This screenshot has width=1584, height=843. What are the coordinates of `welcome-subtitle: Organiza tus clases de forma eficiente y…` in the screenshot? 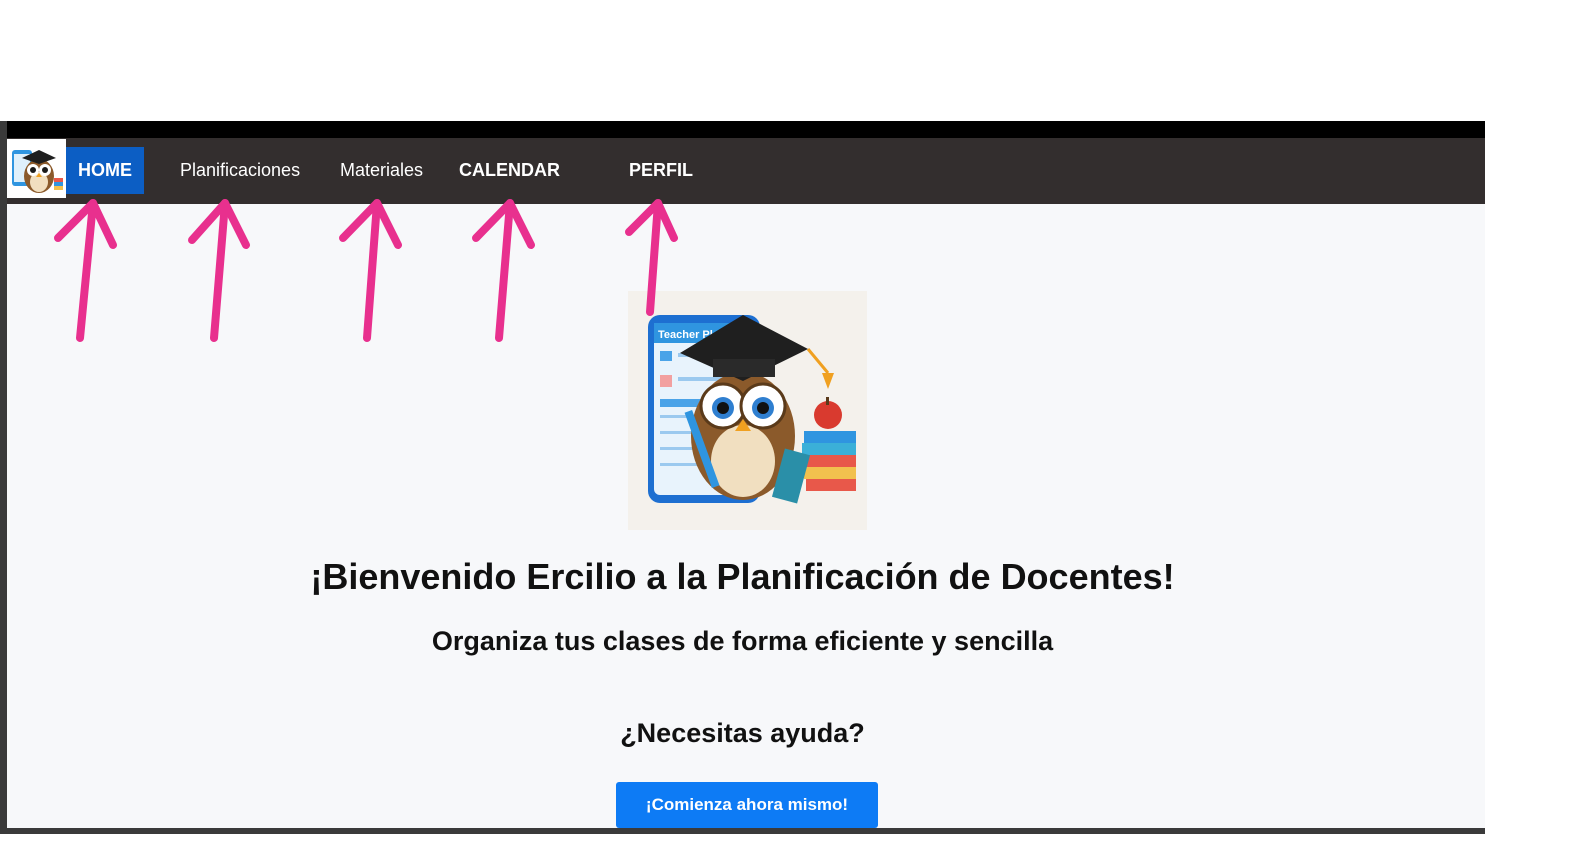 It's located at (742, 641).